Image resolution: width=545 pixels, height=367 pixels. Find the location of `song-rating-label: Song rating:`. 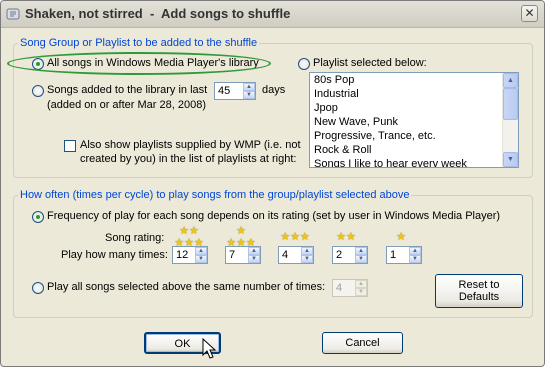

song-rating-label: Song rating: is located at coordinates (135, 238).